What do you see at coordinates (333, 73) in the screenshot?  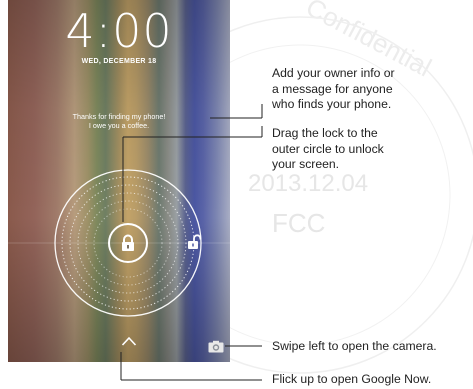 I see `callout-line: Add your owner info or` at bounding box center [333, 73].